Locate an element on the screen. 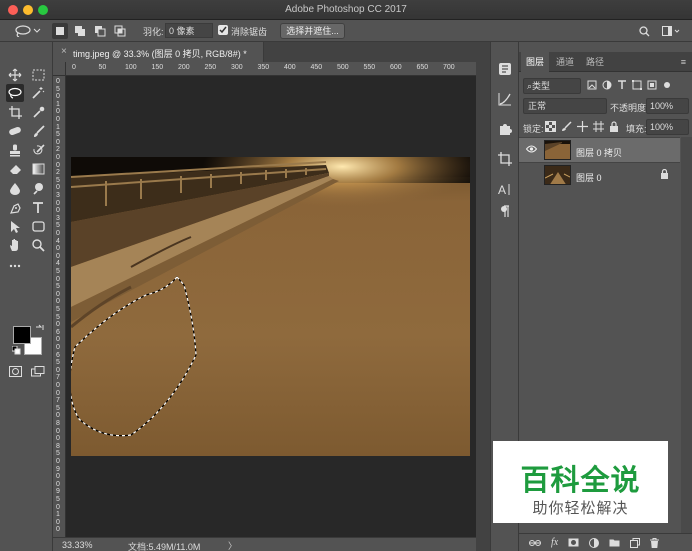  filter-type-icon is located at coordinates (622, 85).